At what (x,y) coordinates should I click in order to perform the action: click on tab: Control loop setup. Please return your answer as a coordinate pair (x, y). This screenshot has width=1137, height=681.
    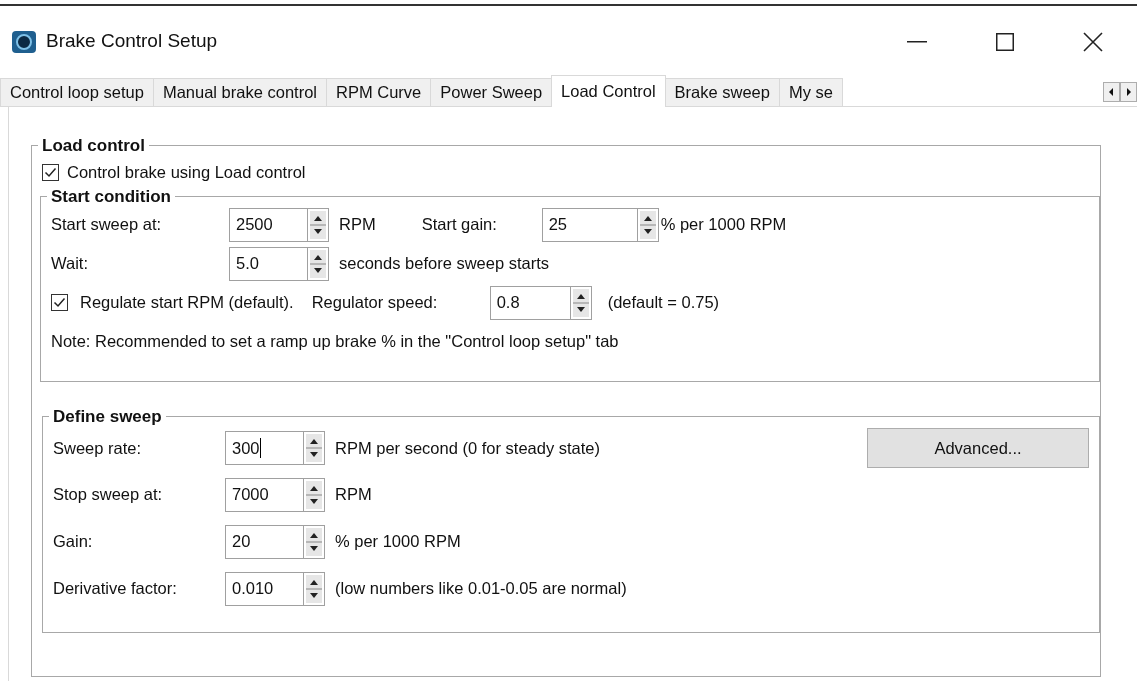
    Looking at the image, I should click on (77, 92).